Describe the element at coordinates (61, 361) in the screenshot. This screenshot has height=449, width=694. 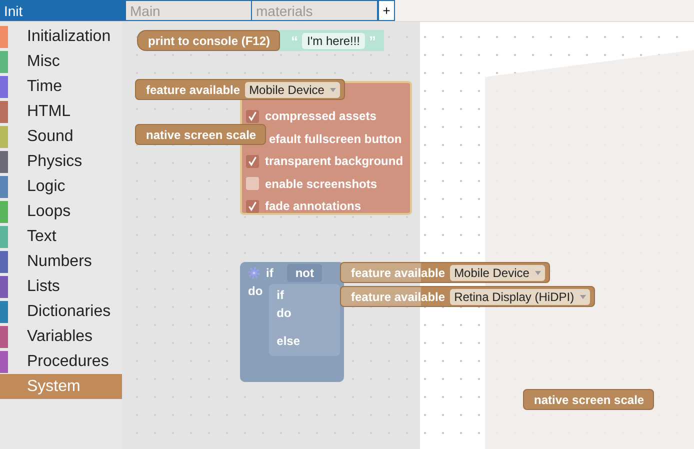
I see `category-item: Procedures` at that location.